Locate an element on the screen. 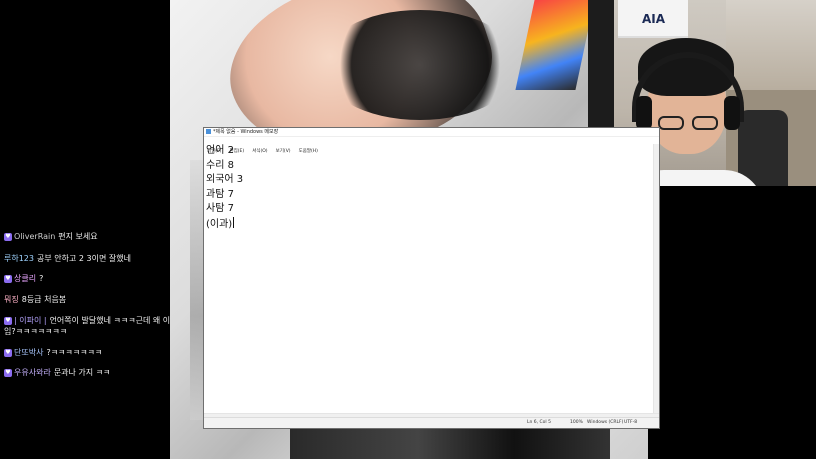  chat-message: 루하123 공부 안하고 2 3이면 잘했네 is located at coordinates (91, 258).